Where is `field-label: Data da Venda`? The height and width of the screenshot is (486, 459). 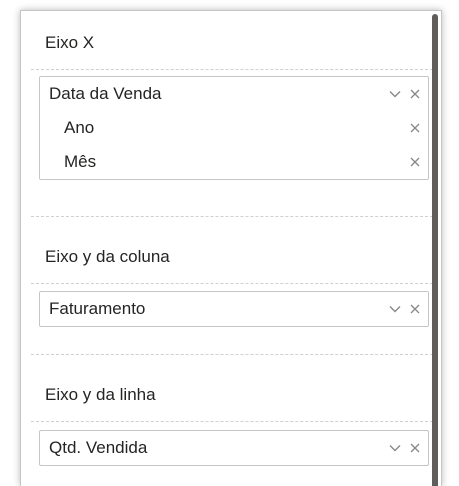
field-label: Data da Venda is located at coordinates (105, 93).